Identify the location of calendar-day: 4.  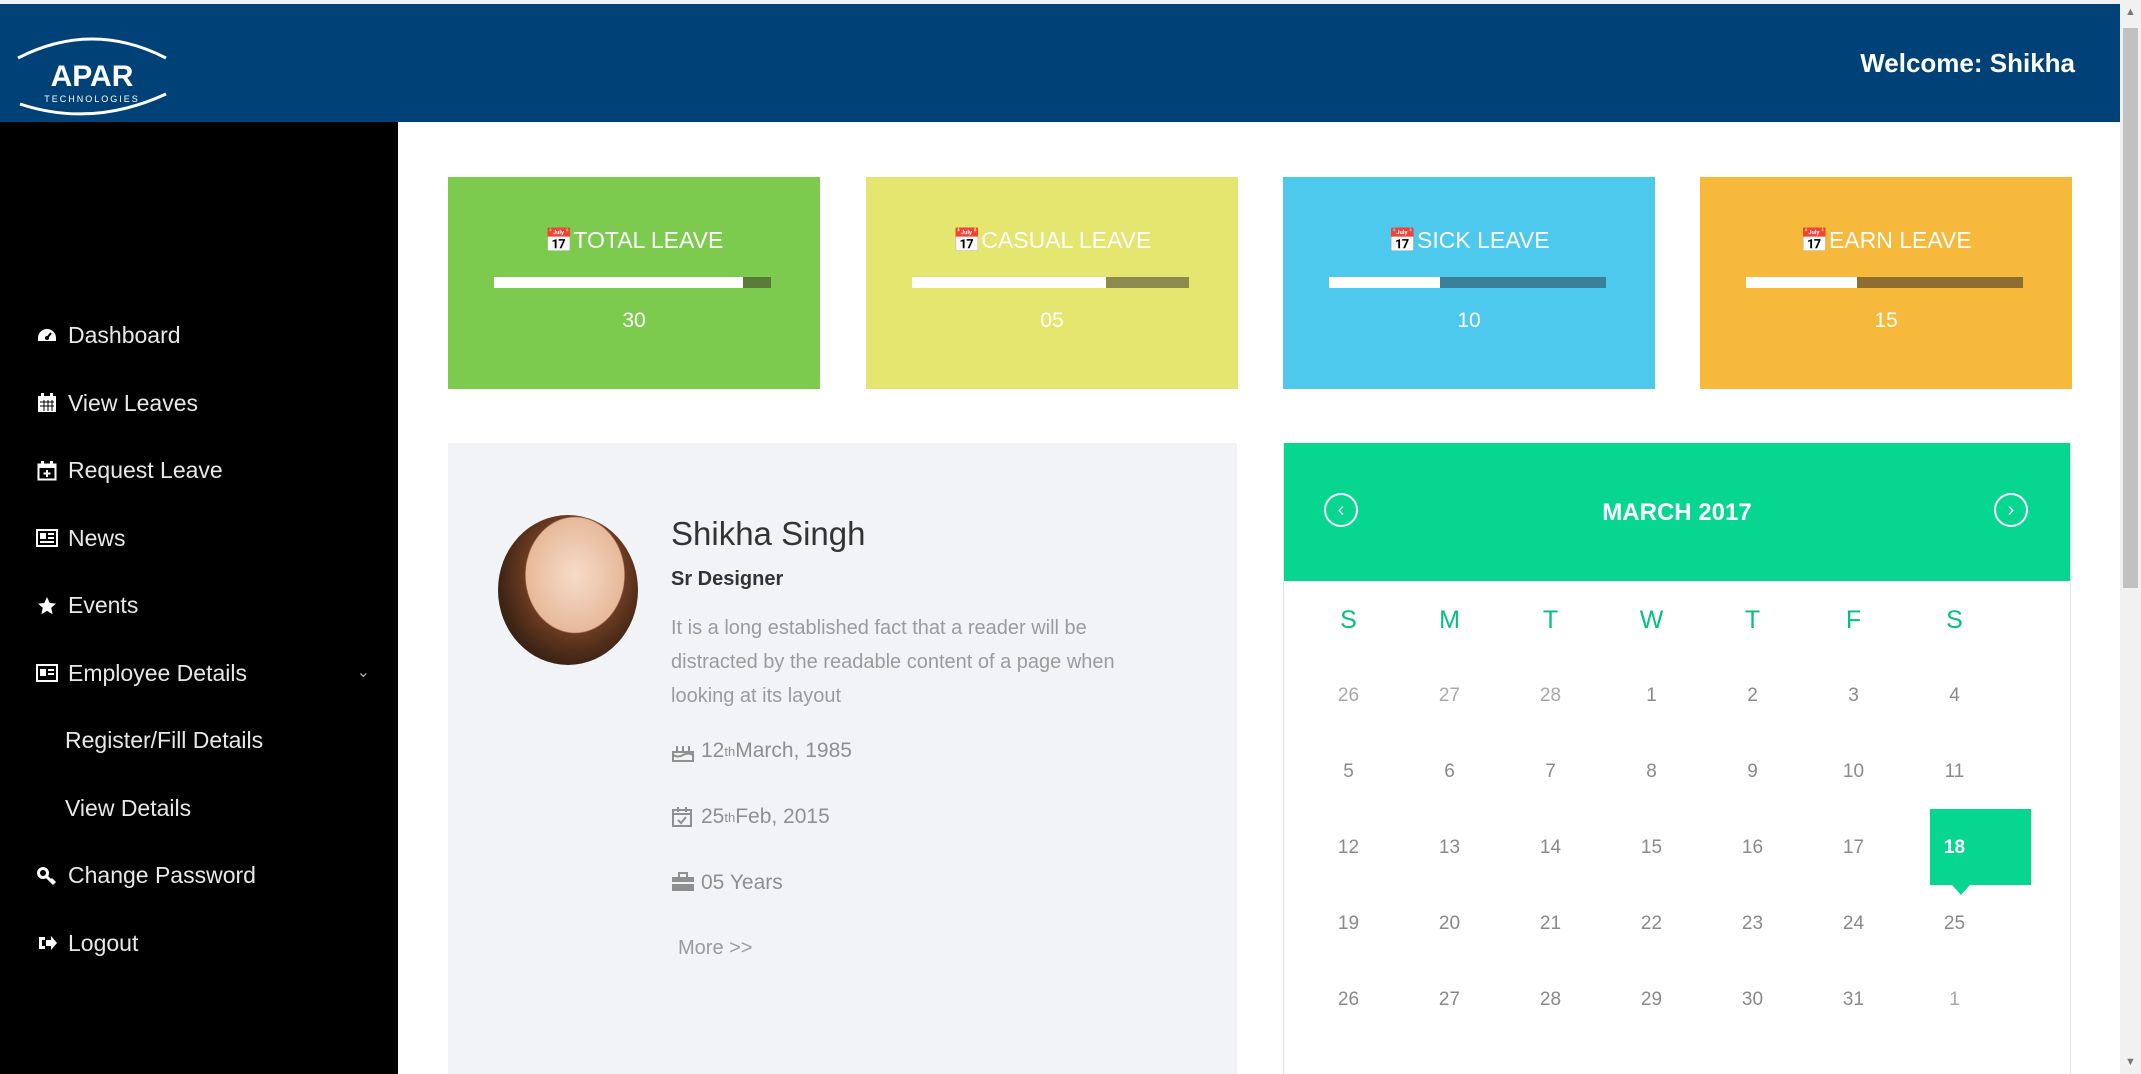
(1954, 696).